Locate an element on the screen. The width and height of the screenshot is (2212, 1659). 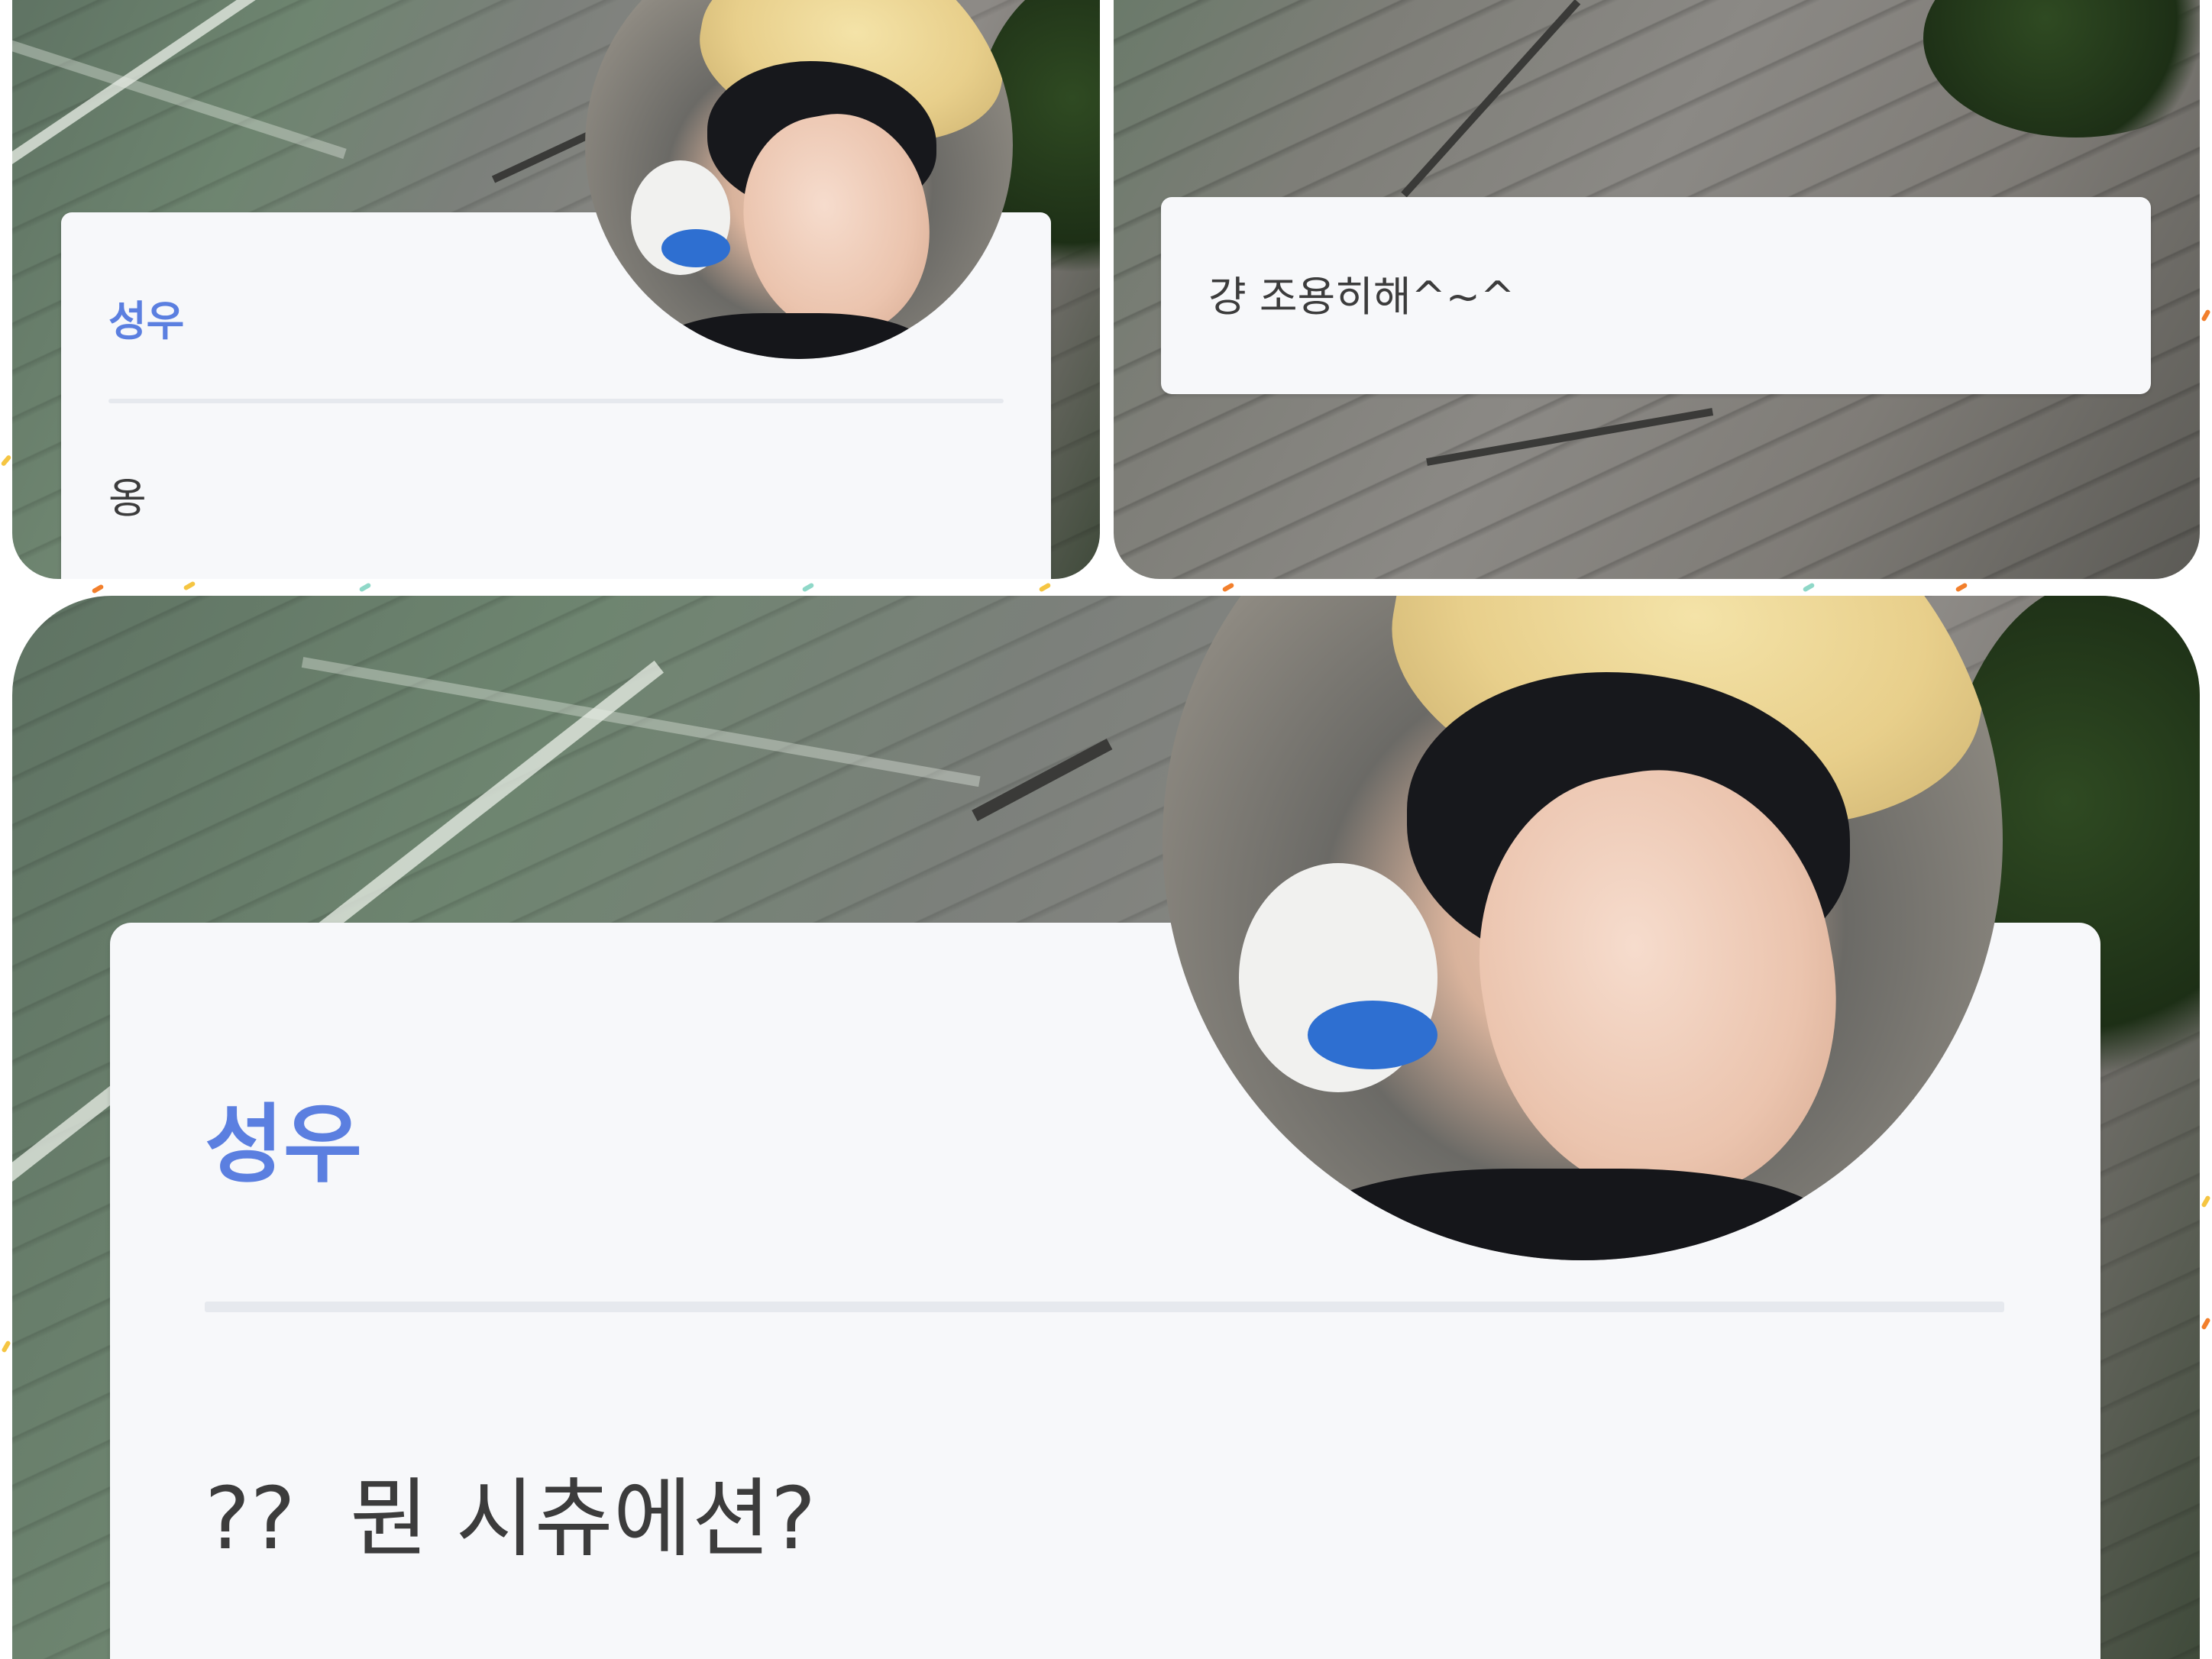
shirt is located at coordinates (1567, 1214).